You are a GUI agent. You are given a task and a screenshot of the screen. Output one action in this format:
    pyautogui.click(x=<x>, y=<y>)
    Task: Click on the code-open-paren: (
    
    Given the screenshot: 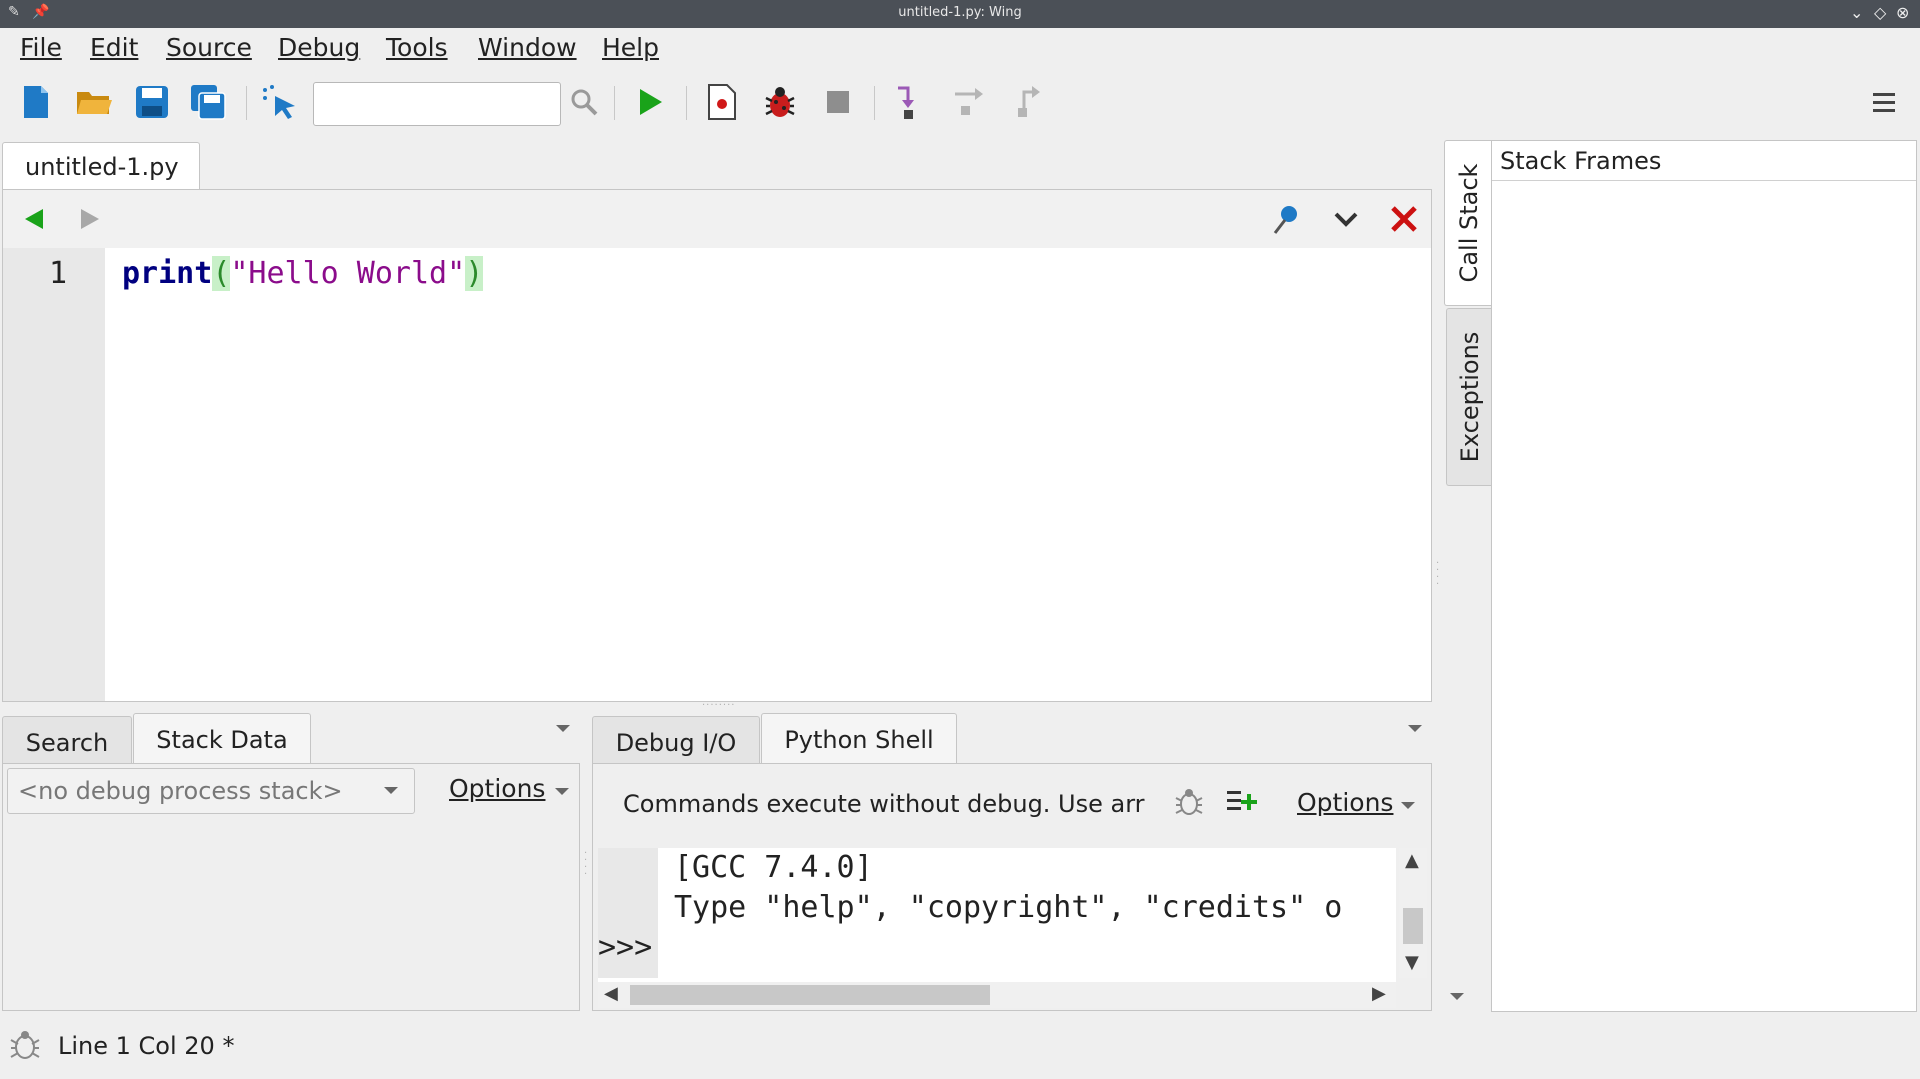 What is the action you would take?
    pyautogui.click(x=221, y=273)
    